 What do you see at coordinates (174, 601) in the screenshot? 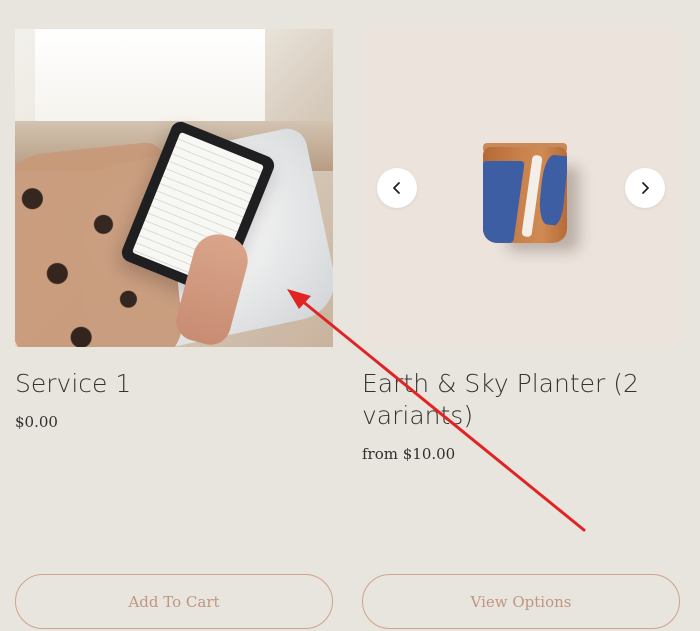
I see `add-to-cart-button: Add To Cart` at bounding box center [174, 601].